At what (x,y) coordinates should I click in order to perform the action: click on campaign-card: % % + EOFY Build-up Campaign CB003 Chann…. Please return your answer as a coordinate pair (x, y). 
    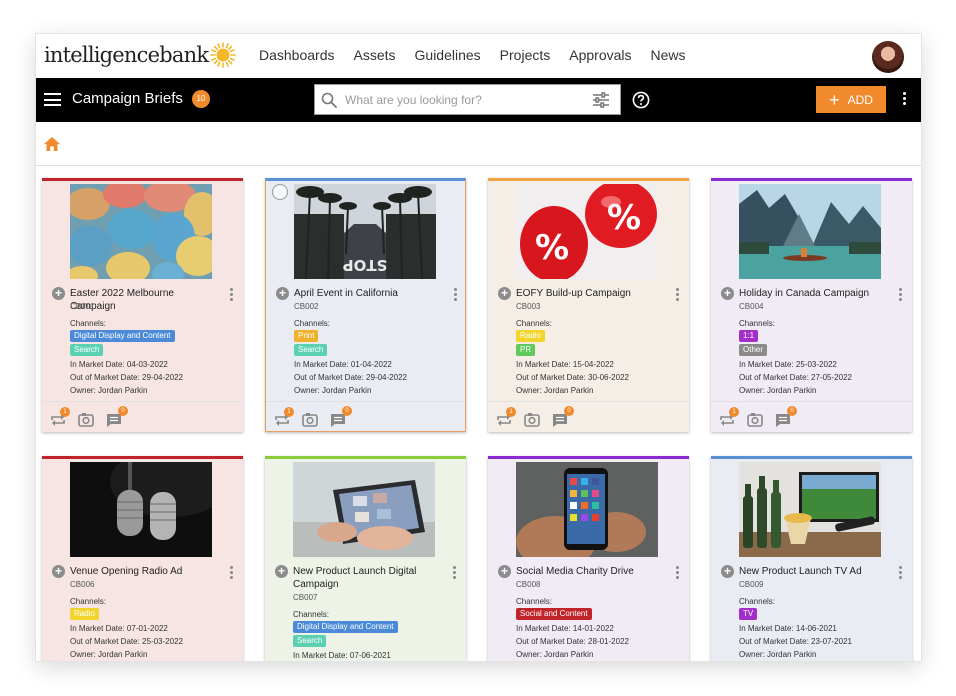
    Looking at the image, I should click on (588, 305).